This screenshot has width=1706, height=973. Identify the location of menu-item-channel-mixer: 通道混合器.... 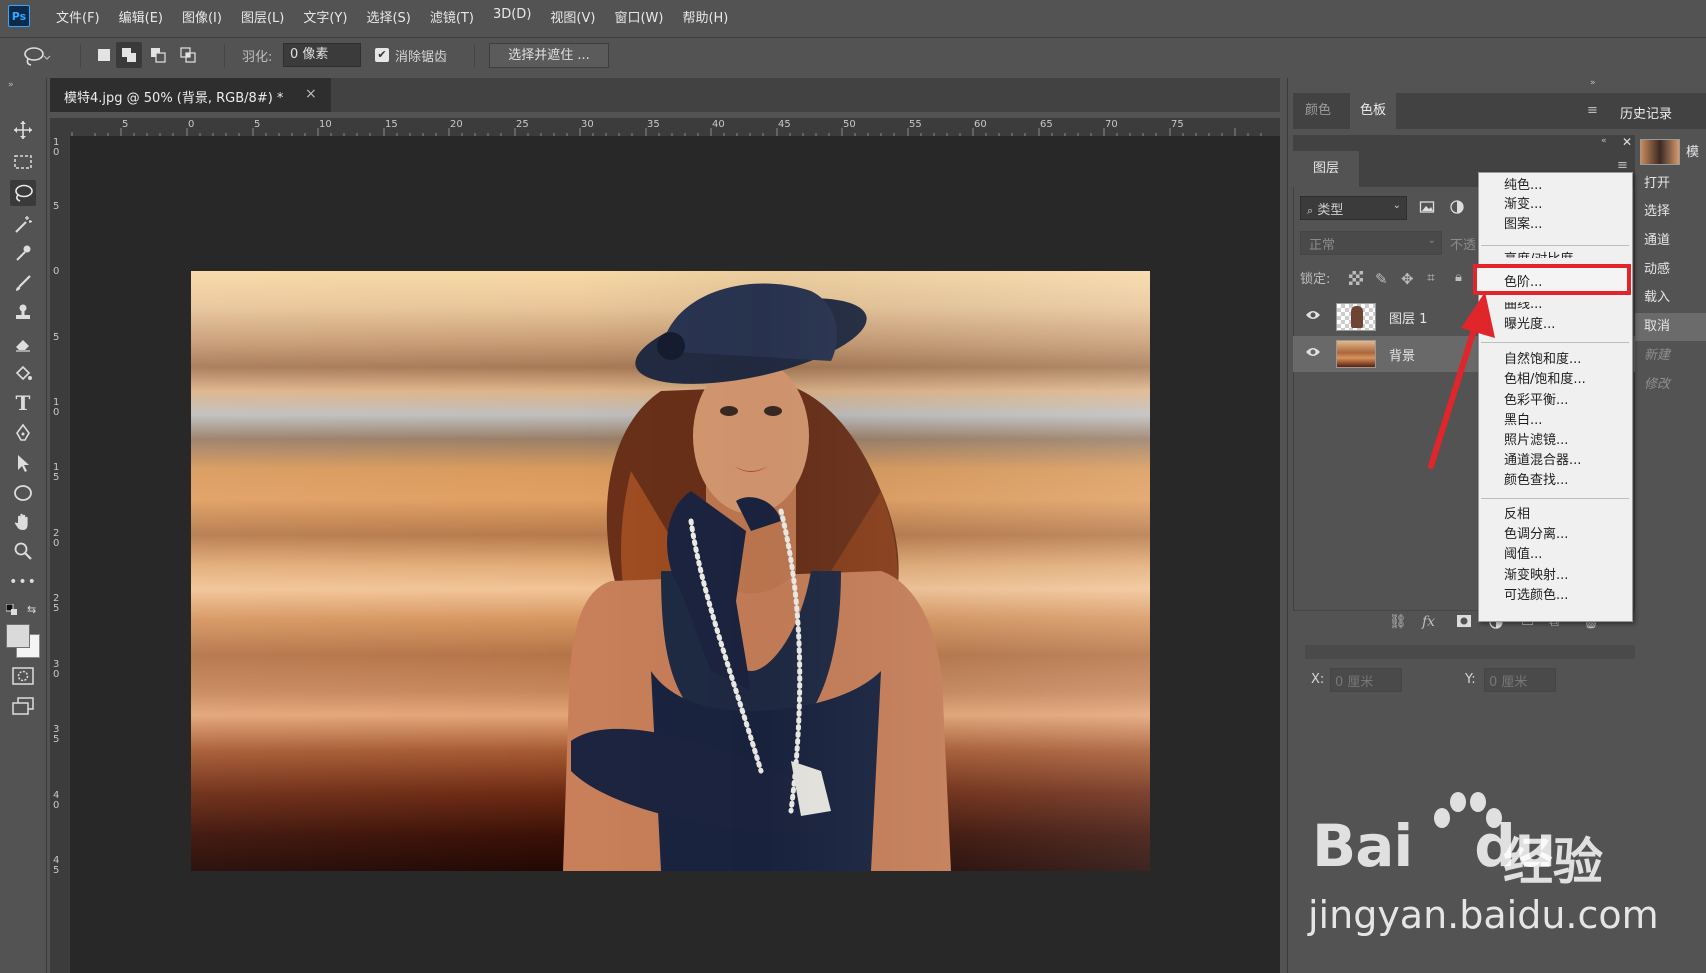
(1542, 461).